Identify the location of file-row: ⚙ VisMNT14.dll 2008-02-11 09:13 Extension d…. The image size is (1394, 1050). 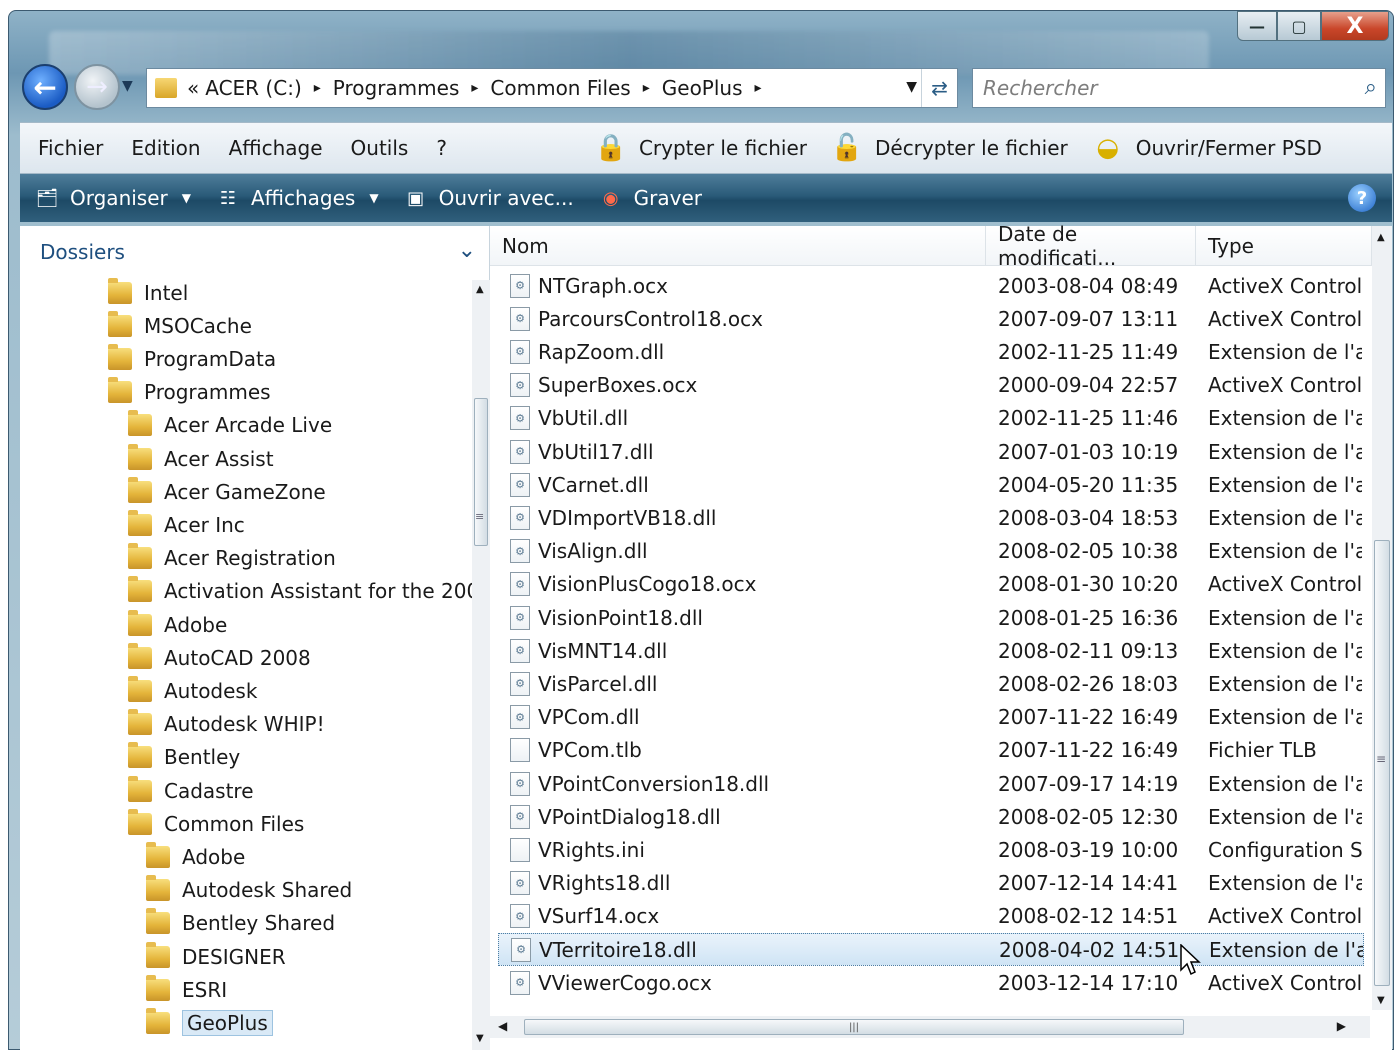
(931, 650).